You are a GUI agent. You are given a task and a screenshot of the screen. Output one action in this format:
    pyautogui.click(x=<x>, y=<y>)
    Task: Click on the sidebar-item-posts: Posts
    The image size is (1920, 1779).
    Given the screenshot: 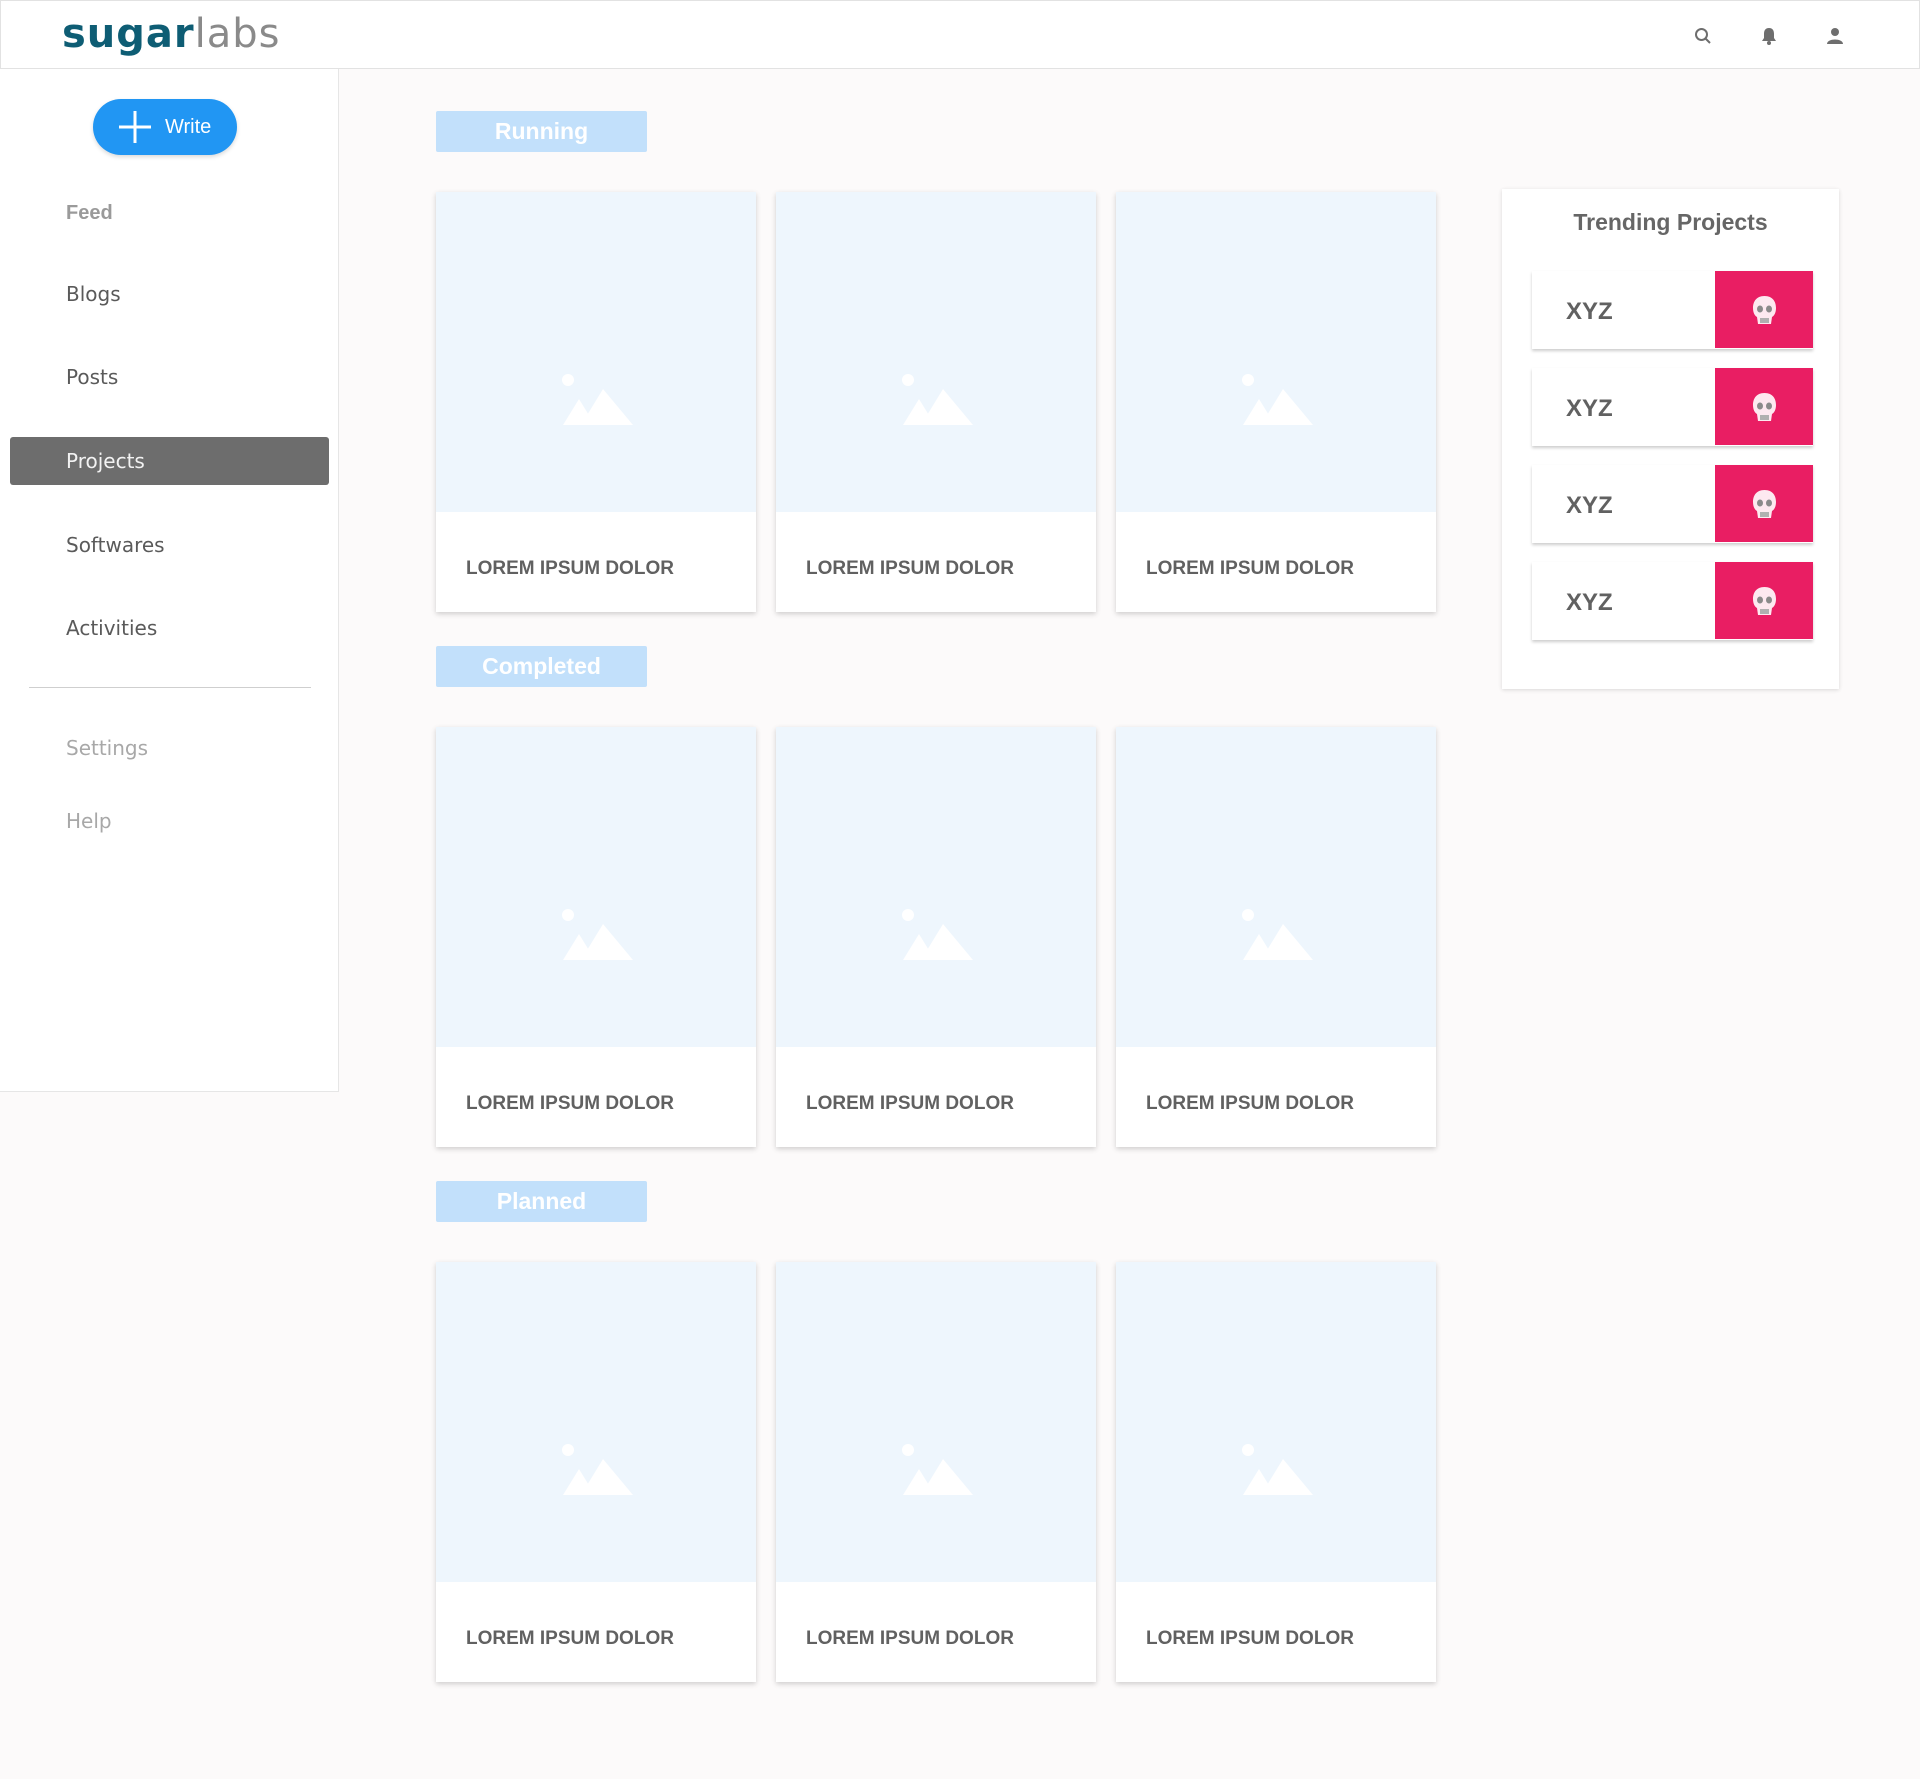 What is the action you would take?
    pyautogui.click(x=169, y=377)
    